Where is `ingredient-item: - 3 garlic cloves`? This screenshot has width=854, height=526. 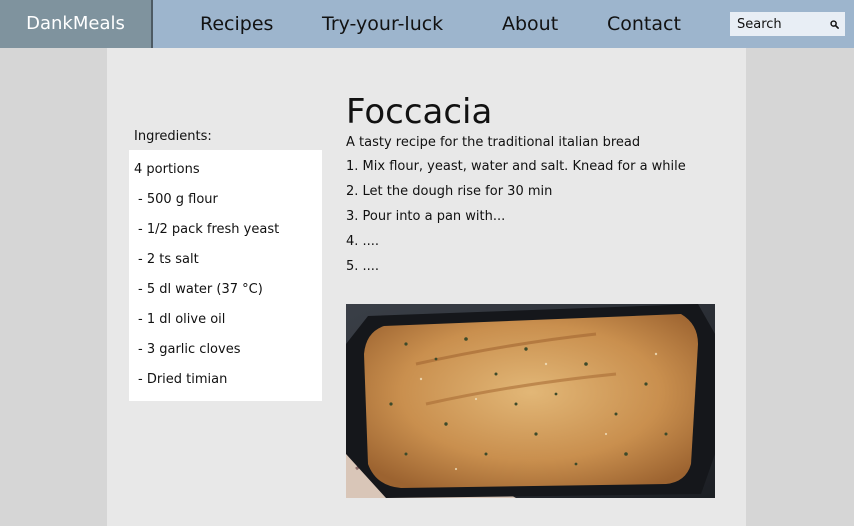
ingredient-item: - 3 garlic cloves is located at coordinates (189, 349).